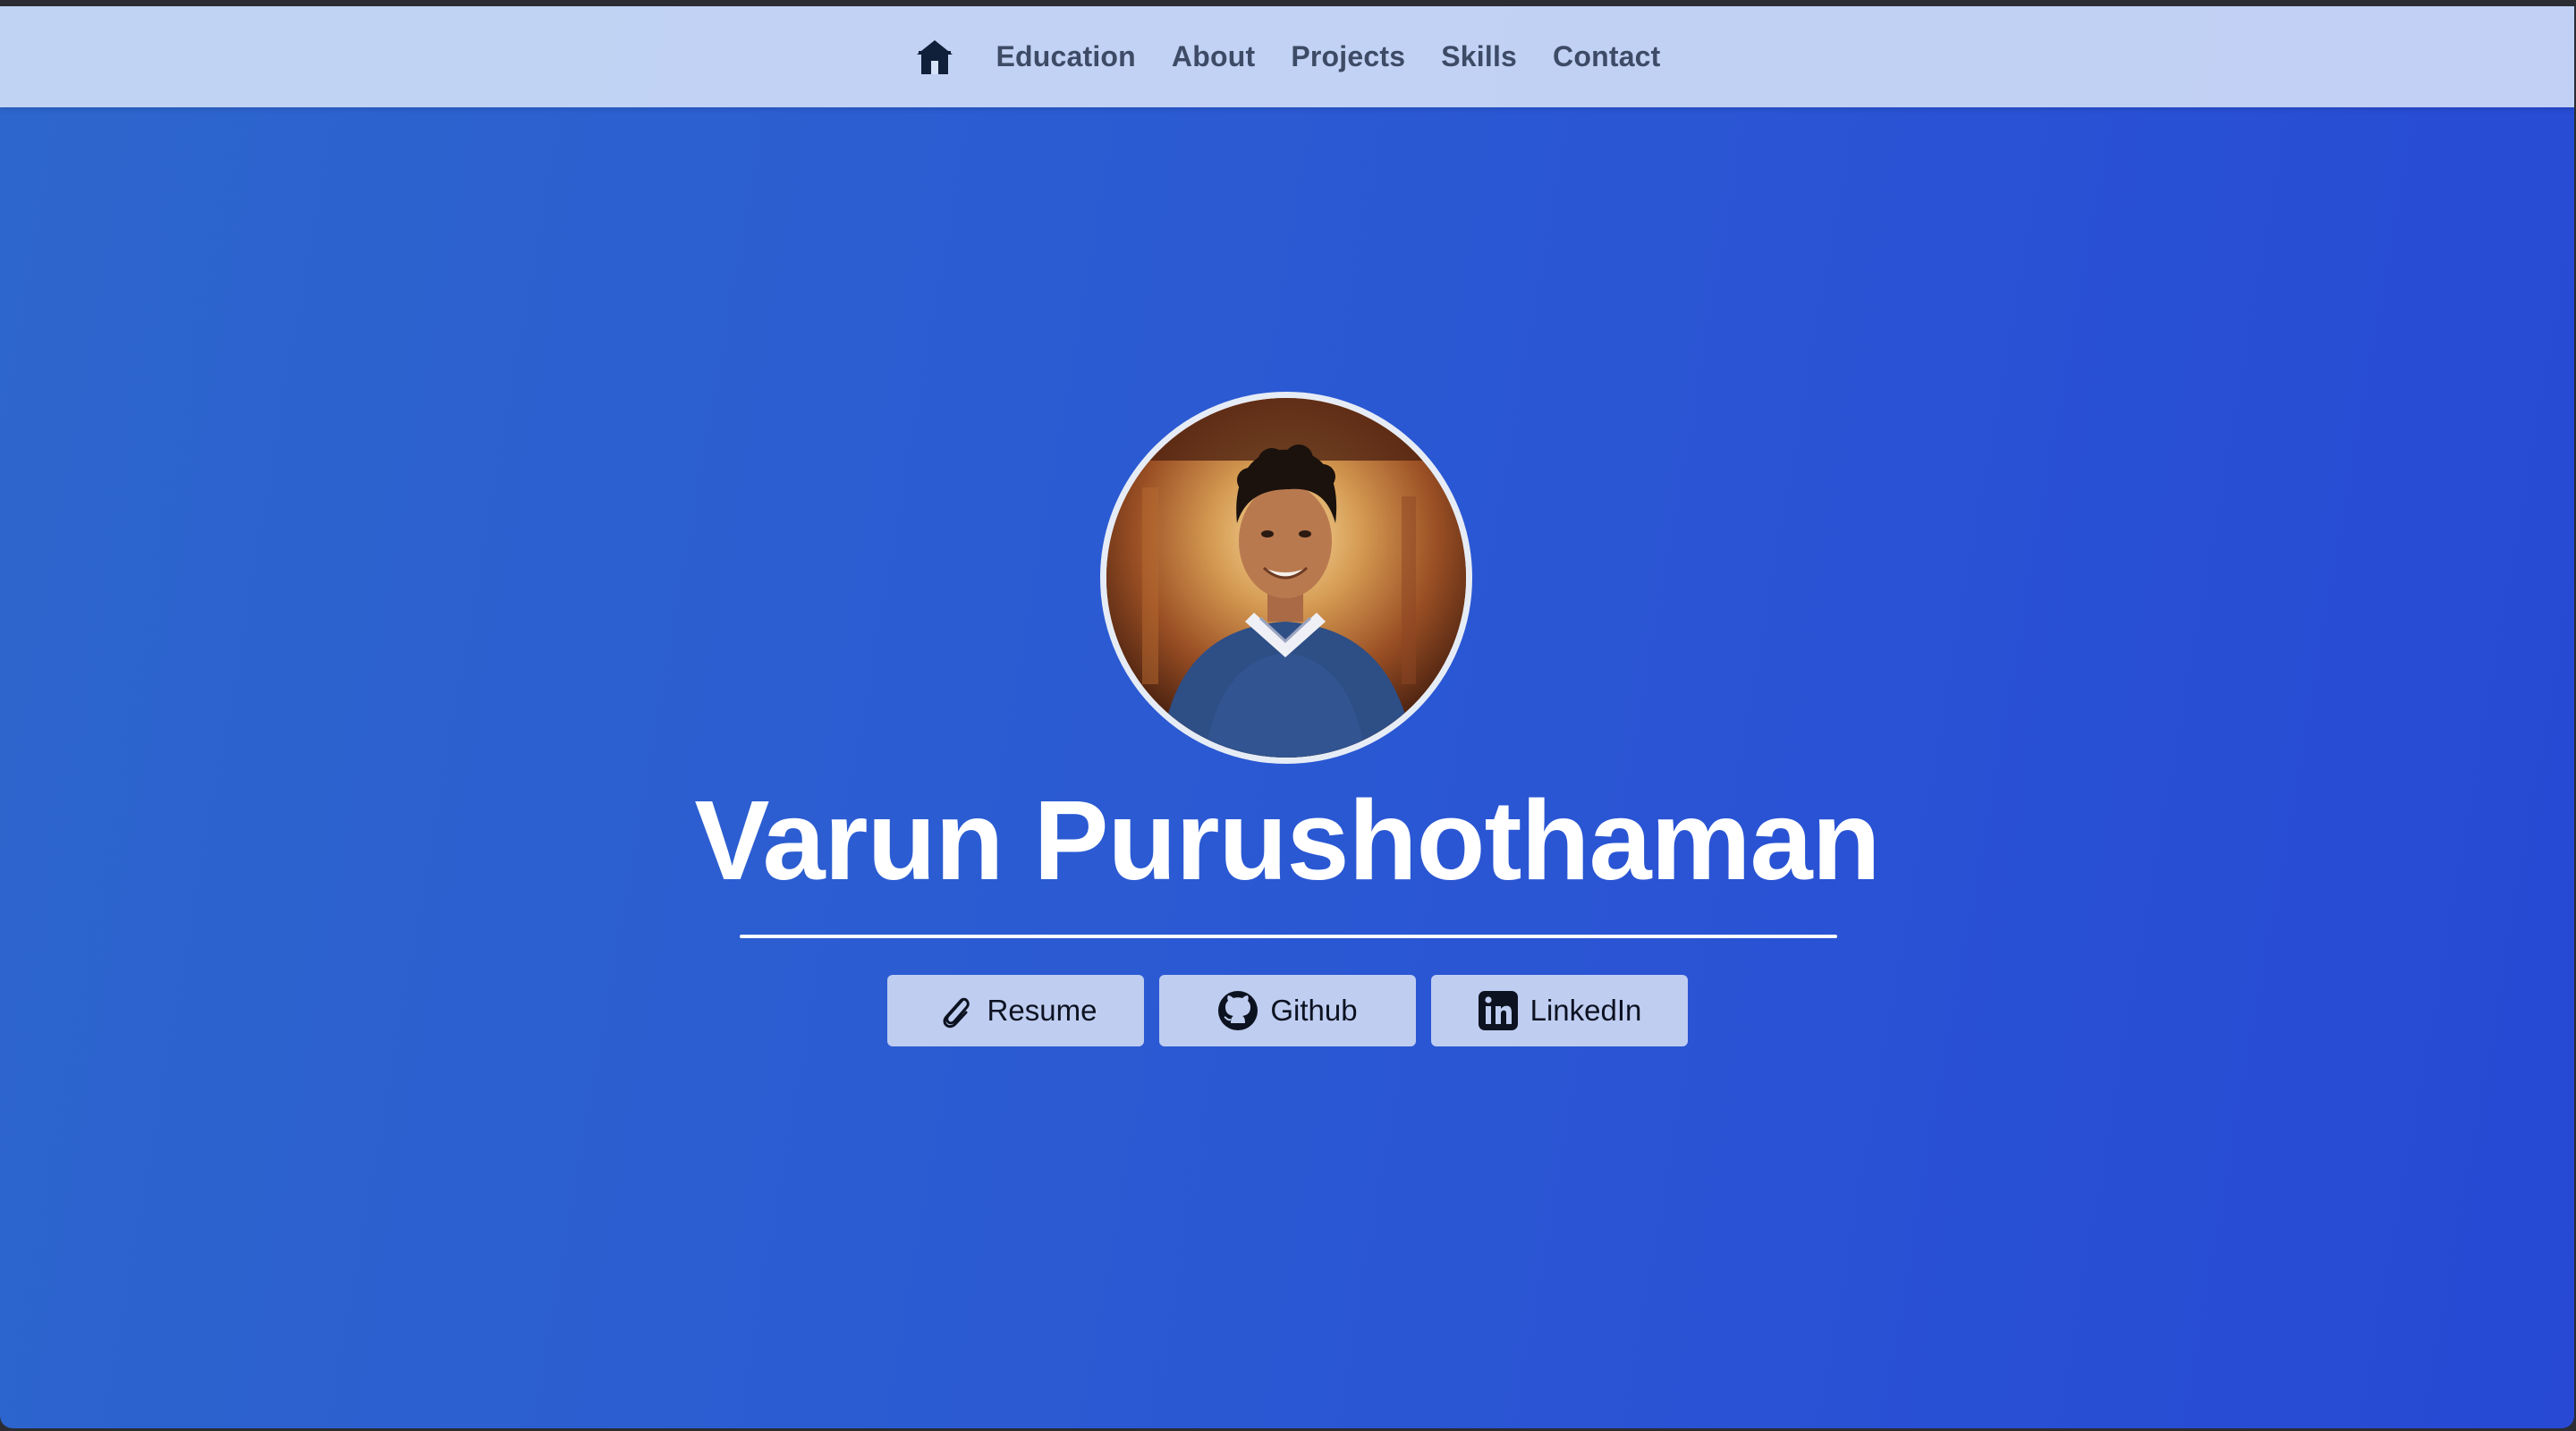 This screenshot has width=2576, height=1431. I want to click on profile-avatar, so click(1286, 578).